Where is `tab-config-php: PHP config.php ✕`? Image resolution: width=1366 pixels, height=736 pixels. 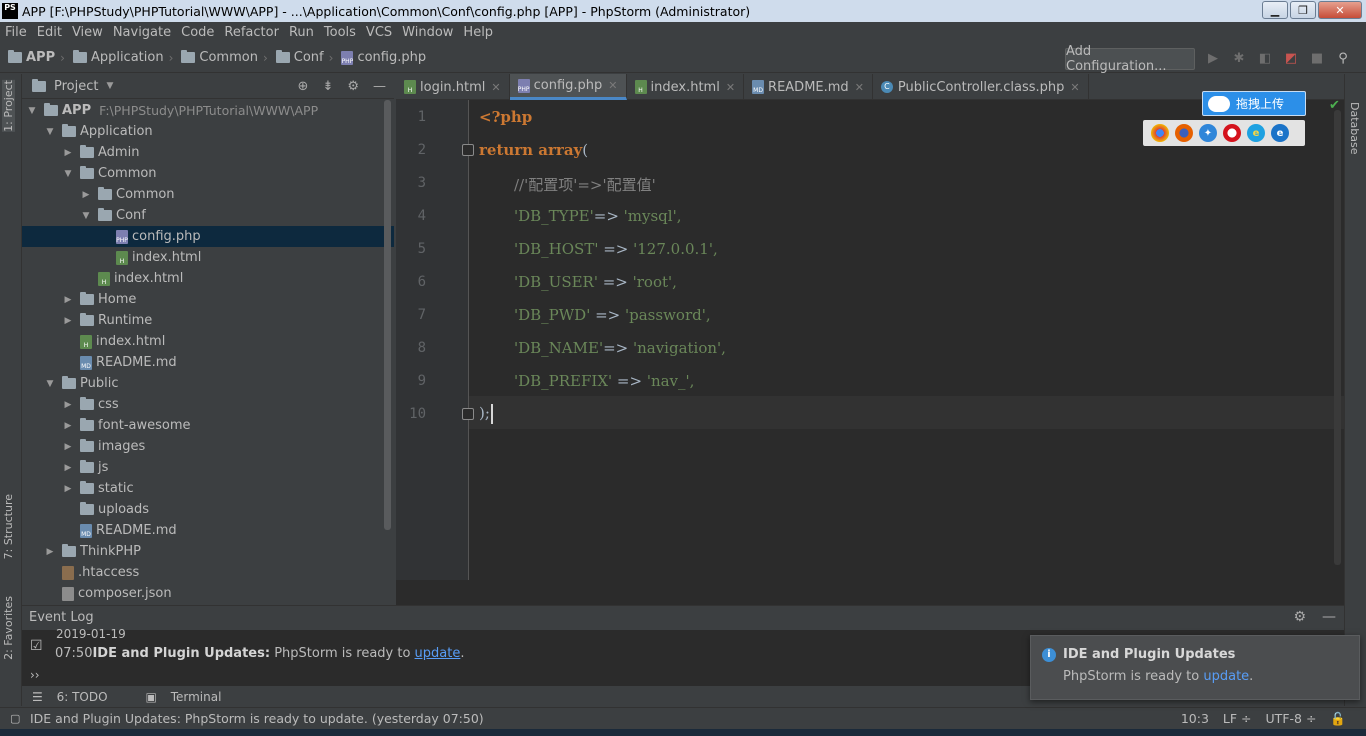 tab-config-php: PHP config.php ✕ is located at coordinates (568, 87).